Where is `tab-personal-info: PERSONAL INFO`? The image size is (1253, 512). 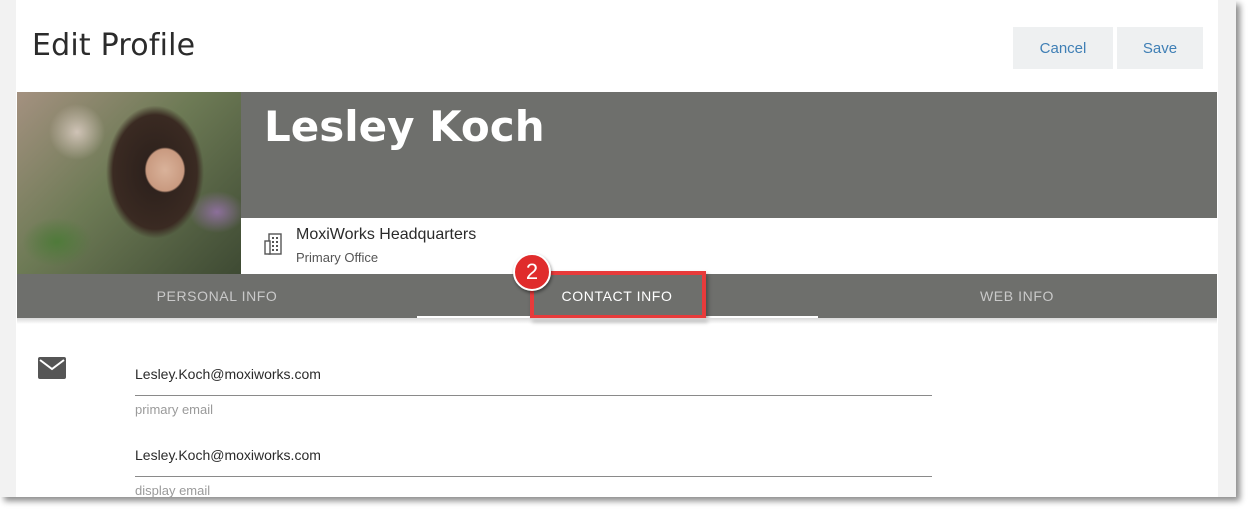 tab-personal-info: PERSONAL INFO is located at coordinates (217, 296).